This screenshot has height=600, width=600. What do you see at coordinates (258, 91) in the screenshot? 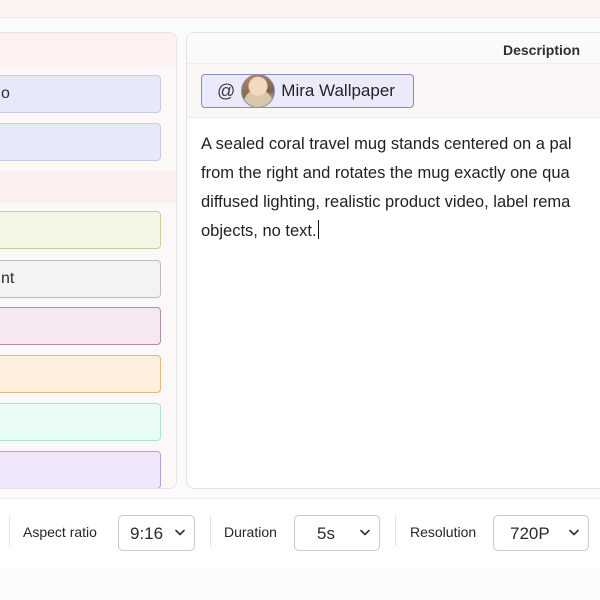
I see `avatar` at bounding box center [258, 91].